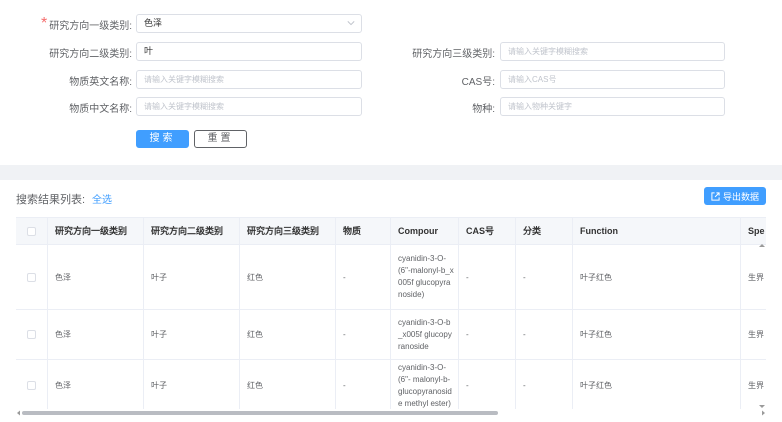 Image resolution: width=782 pixels, height=422 pixels. I want to click on name-cn-label: 物质中文名称:, so click(100, 109).